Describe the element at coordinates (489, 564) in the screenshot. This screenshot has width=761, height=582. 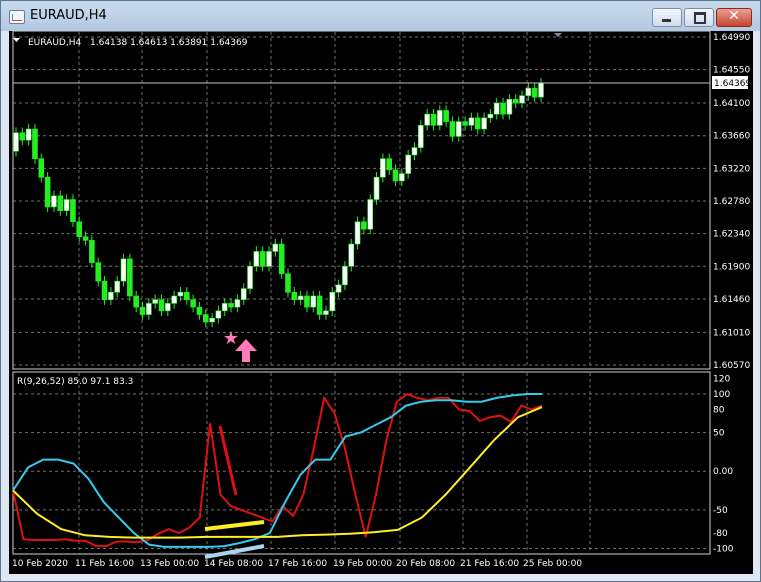
I see `time-tick-label: 21 Feb 16:00` at that location.